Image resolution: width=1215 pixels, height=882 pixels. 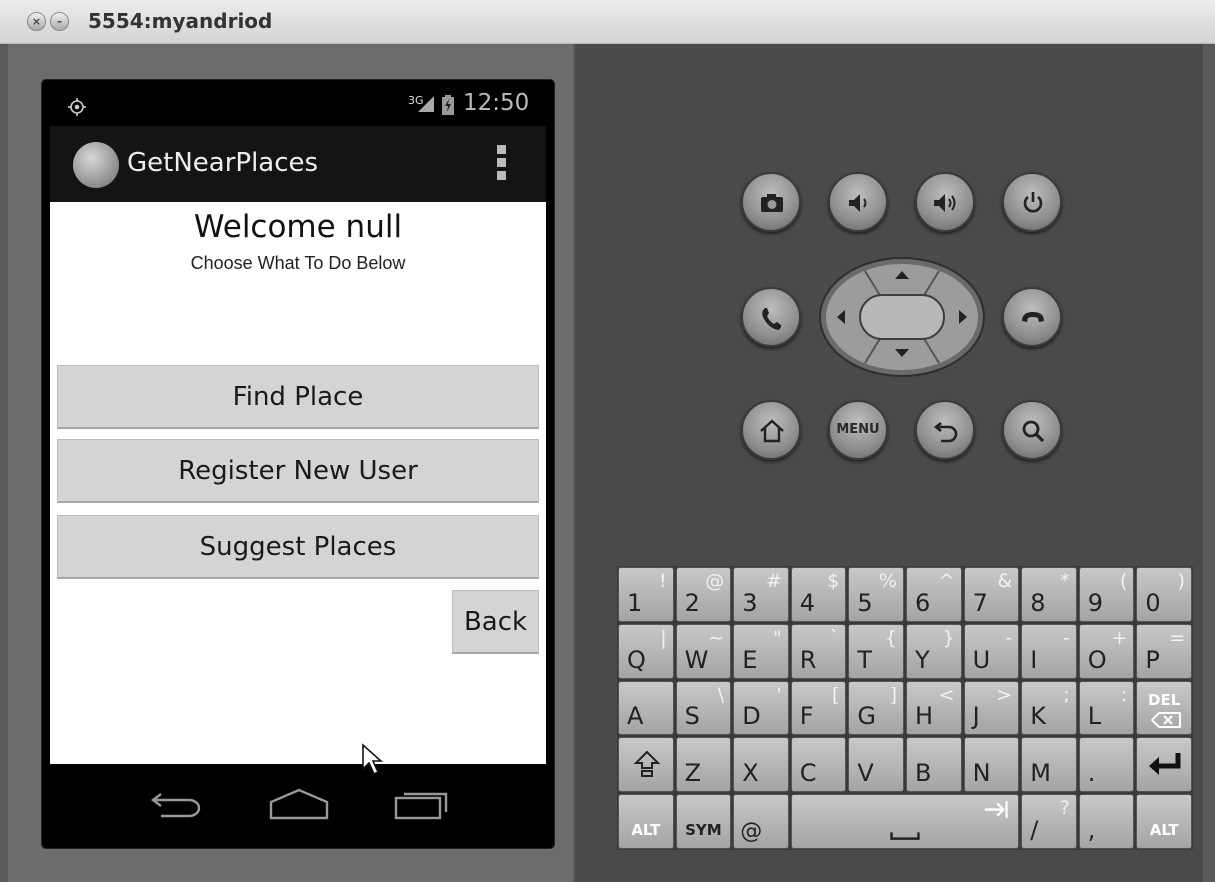 I want to click on key-row3-3: F[, so click(x=818, y=708).